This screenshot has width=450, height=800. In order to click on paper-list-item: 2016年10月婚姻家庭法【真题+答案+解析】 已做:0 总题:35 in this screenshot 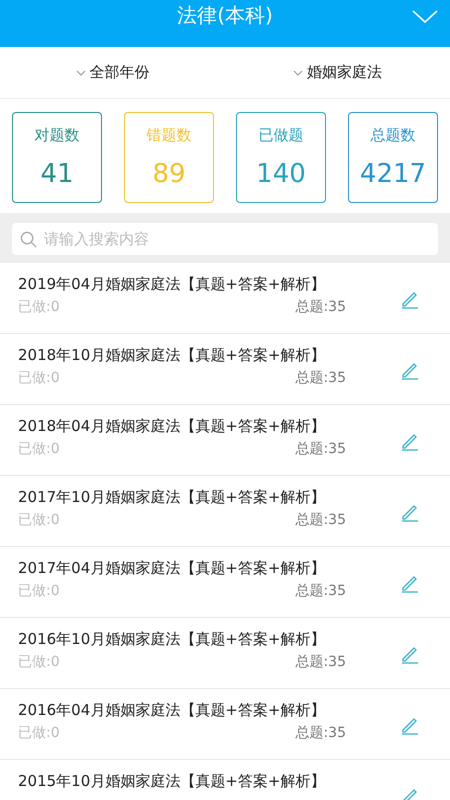, I will do `click(225, 653)`.